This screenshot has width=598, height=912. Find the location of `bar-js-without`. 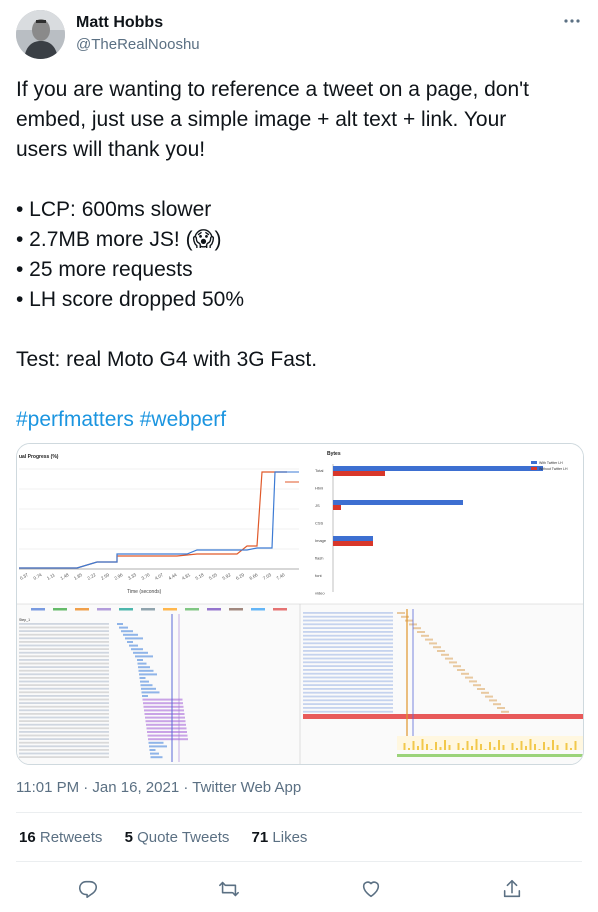

bar-js-without is located at coordinates (337, 507).